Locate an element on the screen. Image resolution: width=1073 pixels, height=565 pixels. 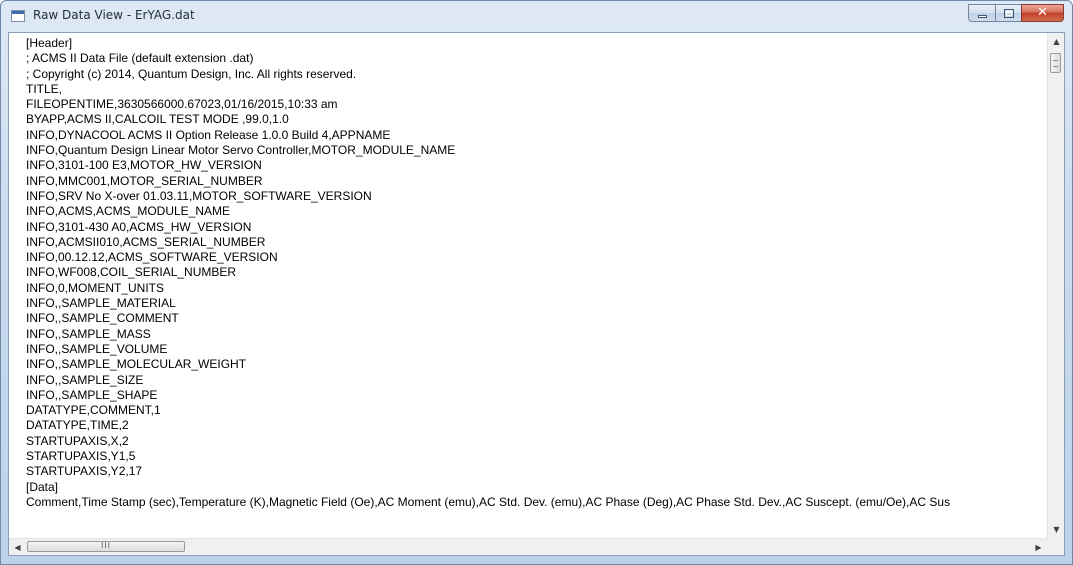
text-line: STARTUPAXIS,Y1,5 is located at coordinates (81, 456).